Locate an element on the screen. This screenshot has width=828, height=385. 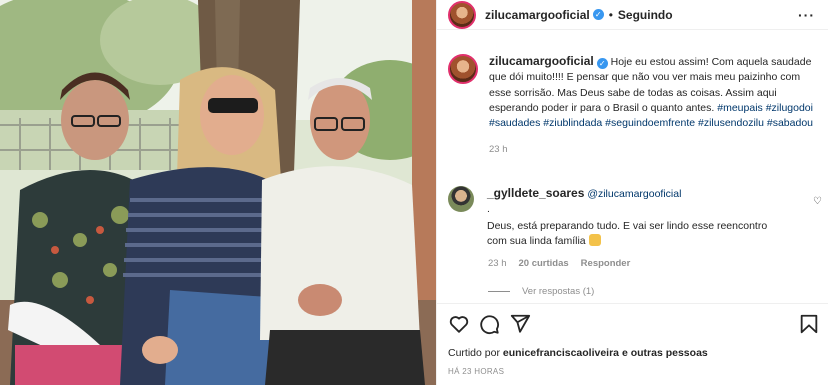
replies-line is located at coordinates (499, 291).